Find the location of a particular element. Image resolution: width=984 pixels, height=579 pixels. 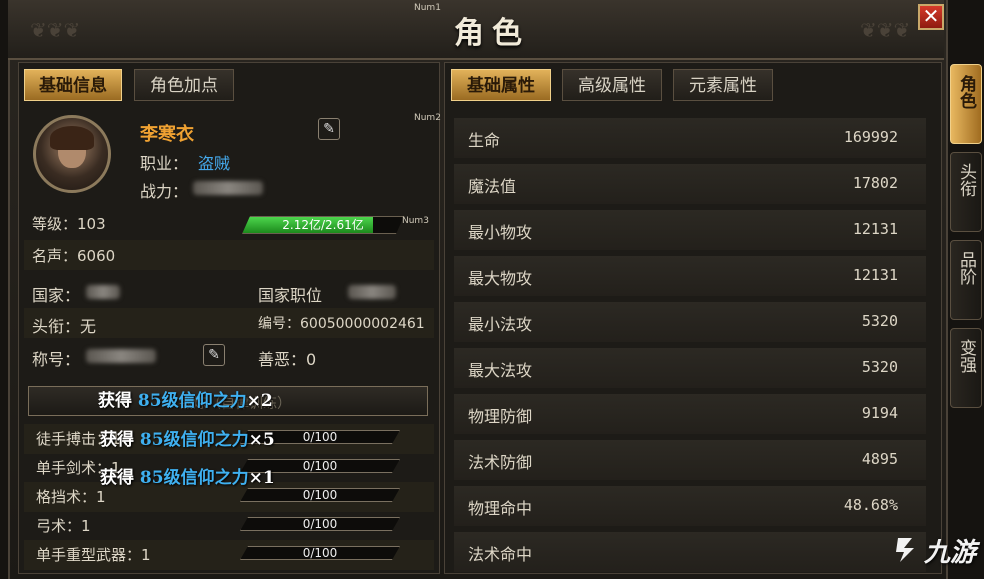

title-label: 头衔：无 is located at coordinates (64, 326).